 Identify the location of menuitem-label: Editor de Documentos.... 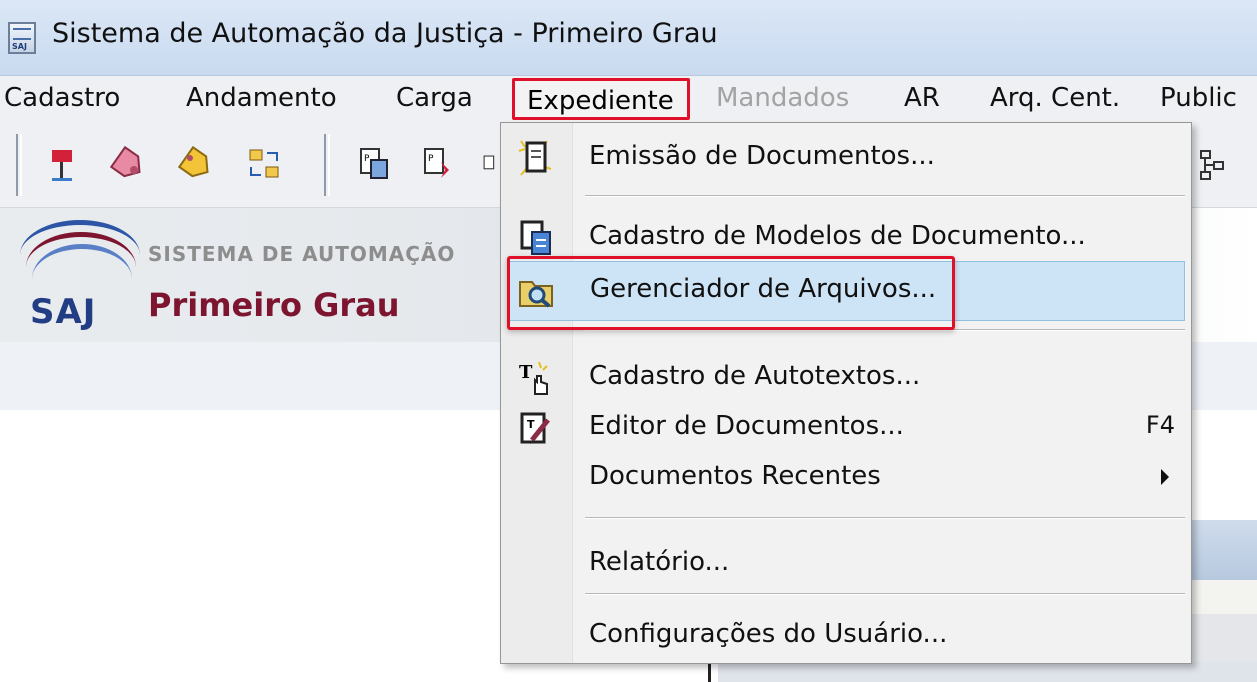
(746, 426).